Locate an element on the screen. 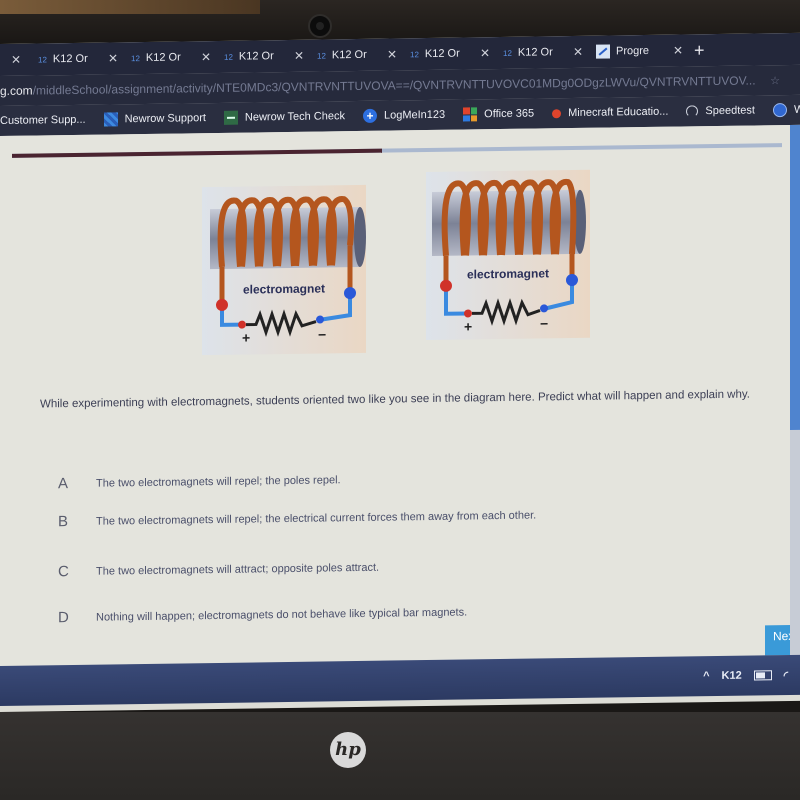  laptop-bezel-bottom: hp is located at coordinates (400, 756).